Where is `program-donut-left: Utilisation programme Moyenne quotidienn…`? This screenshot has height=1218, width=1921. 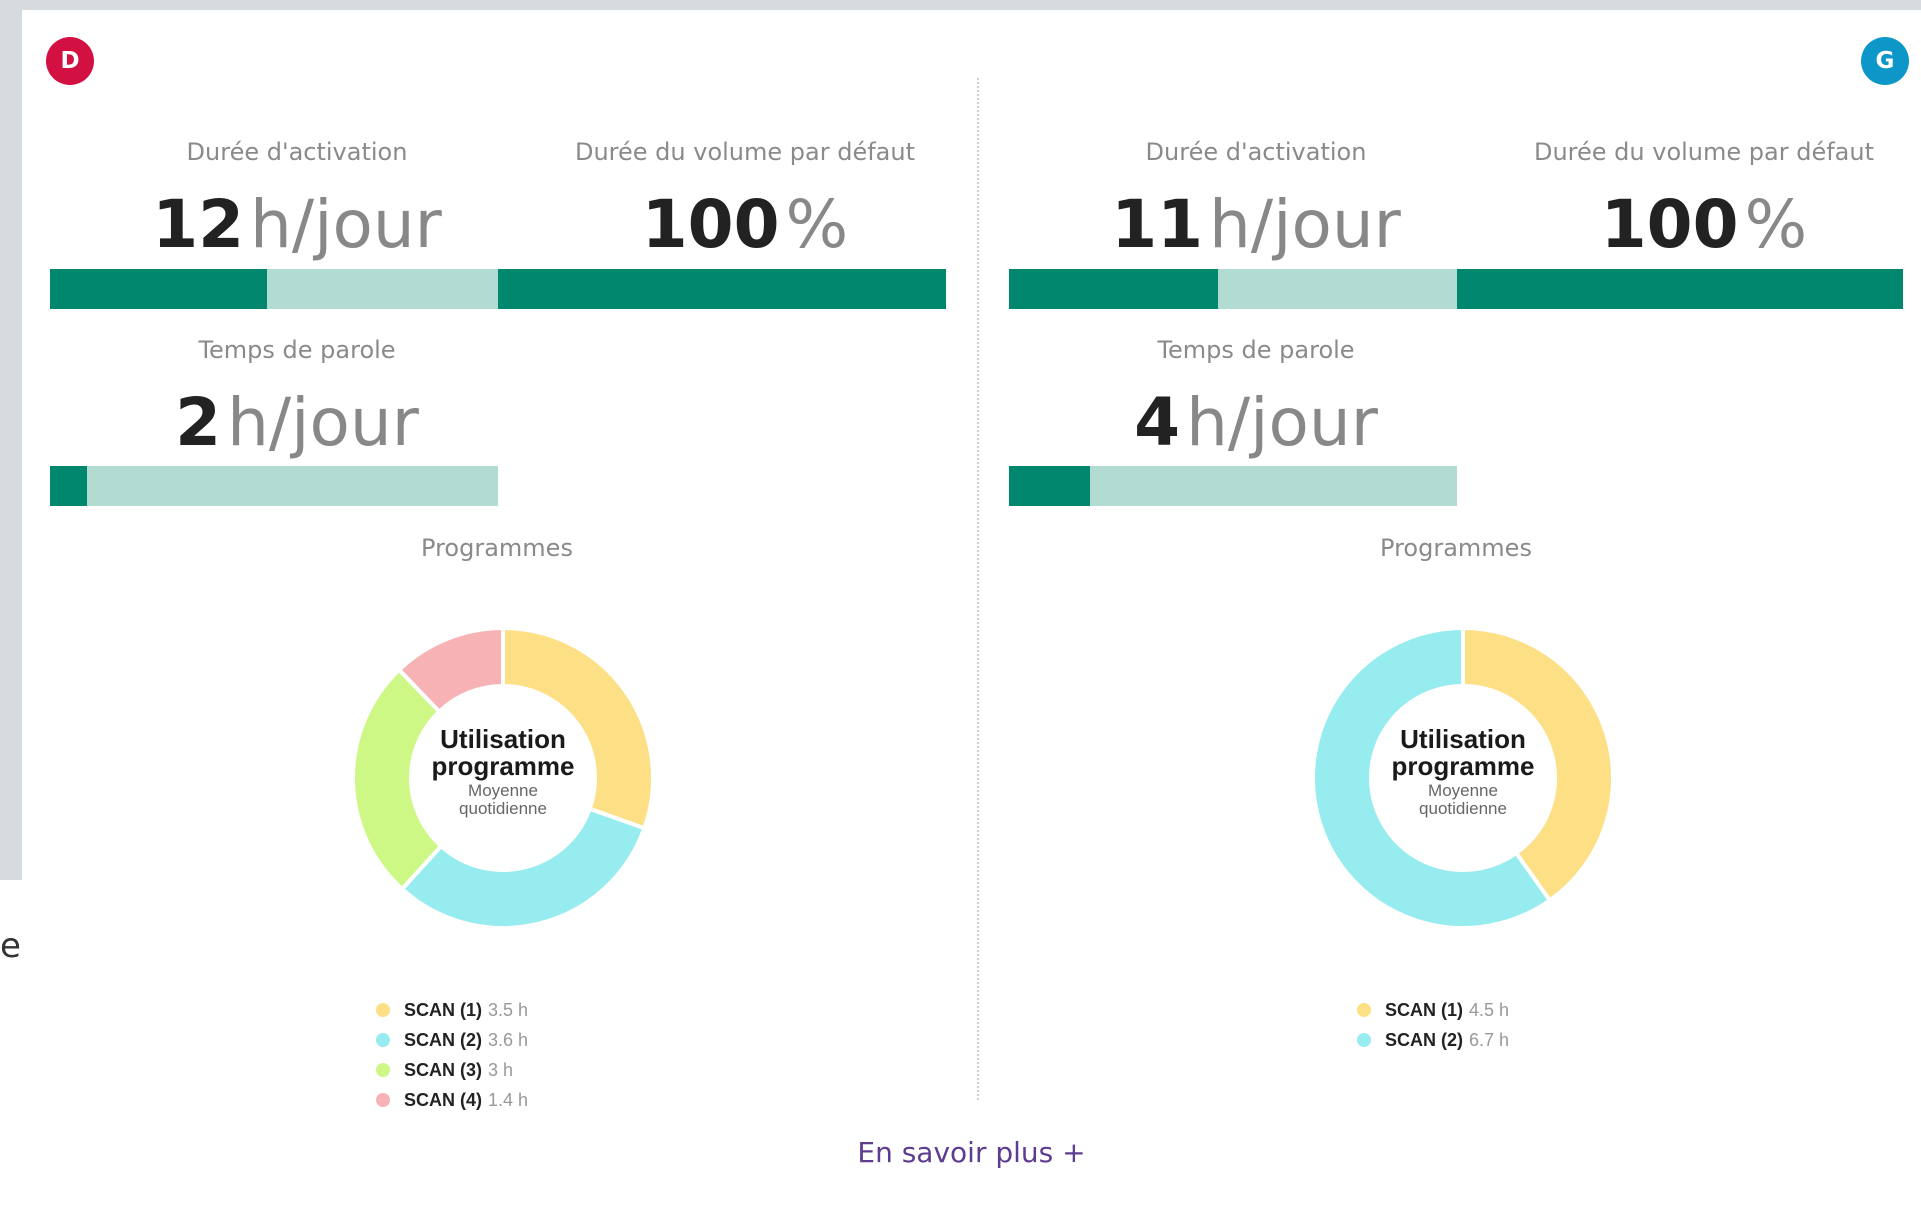 program-donut-left: Utilisation programme Moyenne quotidienn… is located at coordinates (503, 777).